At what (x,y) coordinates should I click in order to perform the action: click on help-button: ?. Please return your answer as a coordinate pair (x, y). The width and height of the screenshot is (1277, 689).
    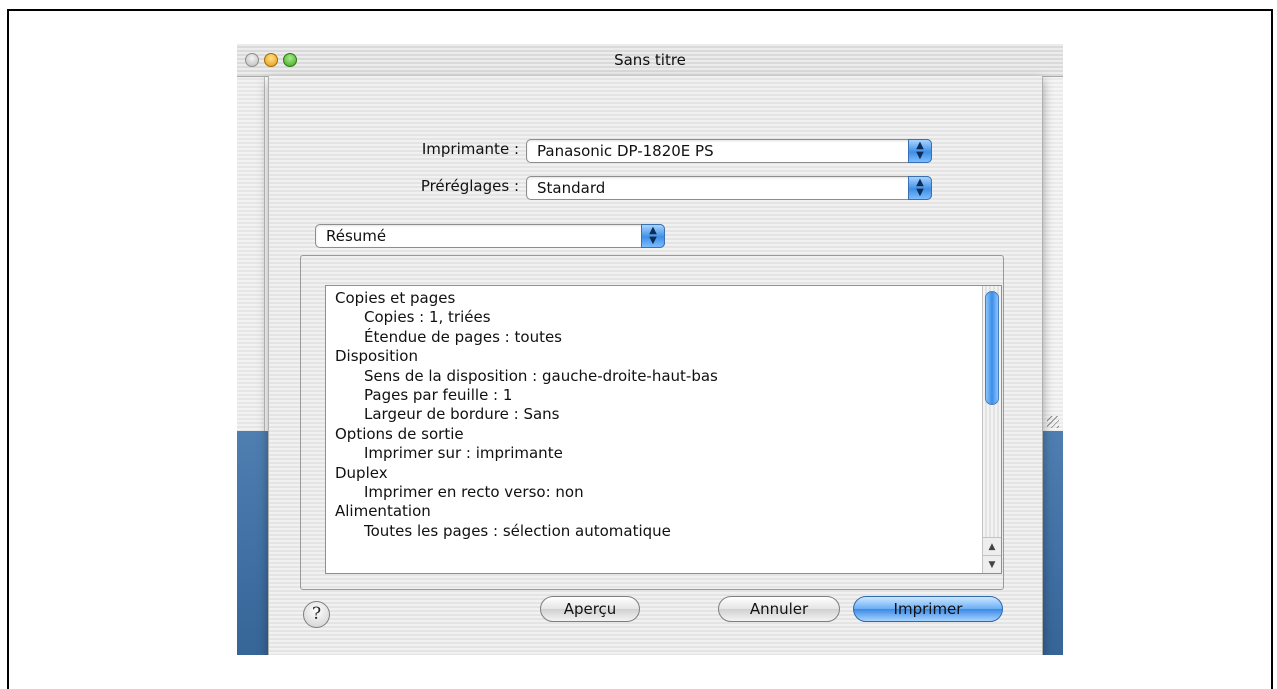
    Looking at the image, I should click on (316, 614).